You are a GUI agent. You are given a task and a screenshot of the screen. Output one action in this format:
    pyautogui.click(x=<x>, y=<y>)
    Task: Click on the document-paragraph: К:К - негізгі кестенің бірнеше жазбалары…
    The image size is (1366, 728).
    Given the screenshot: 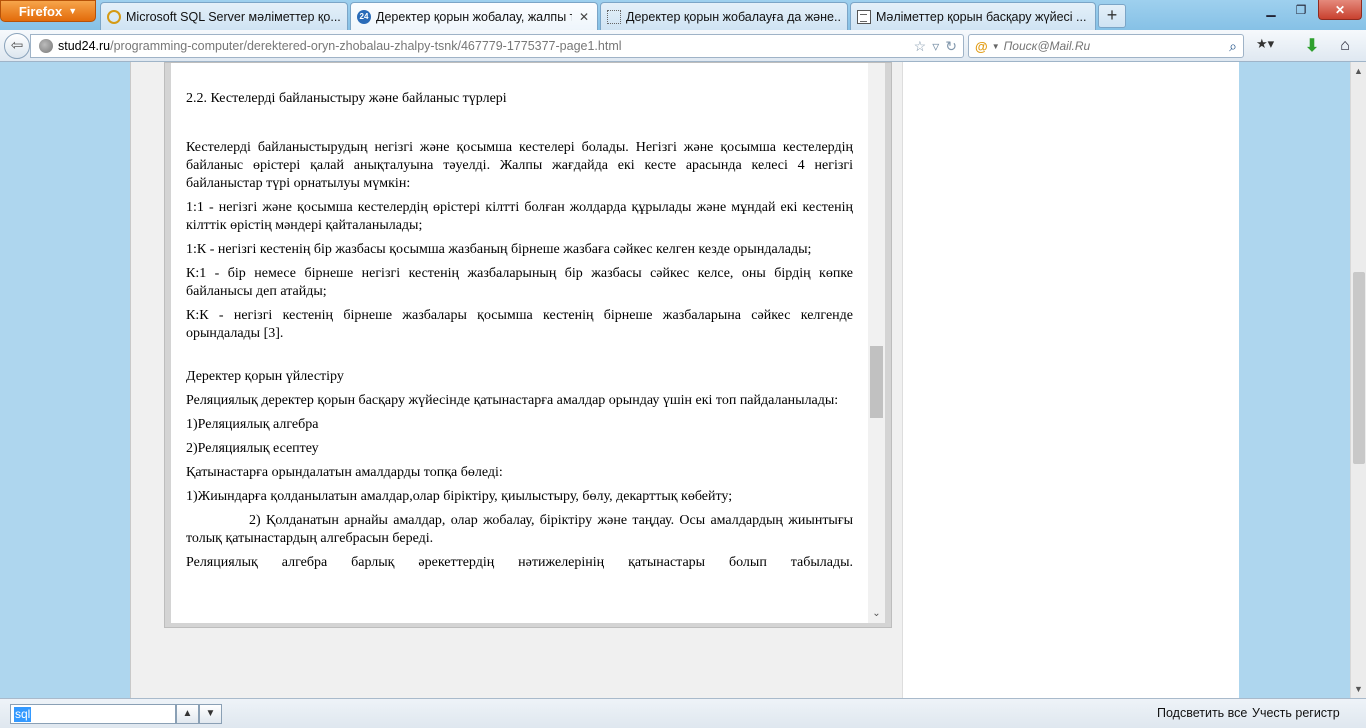 What is the action you would take?
    pyautogui.click(x=519, y=324)
    